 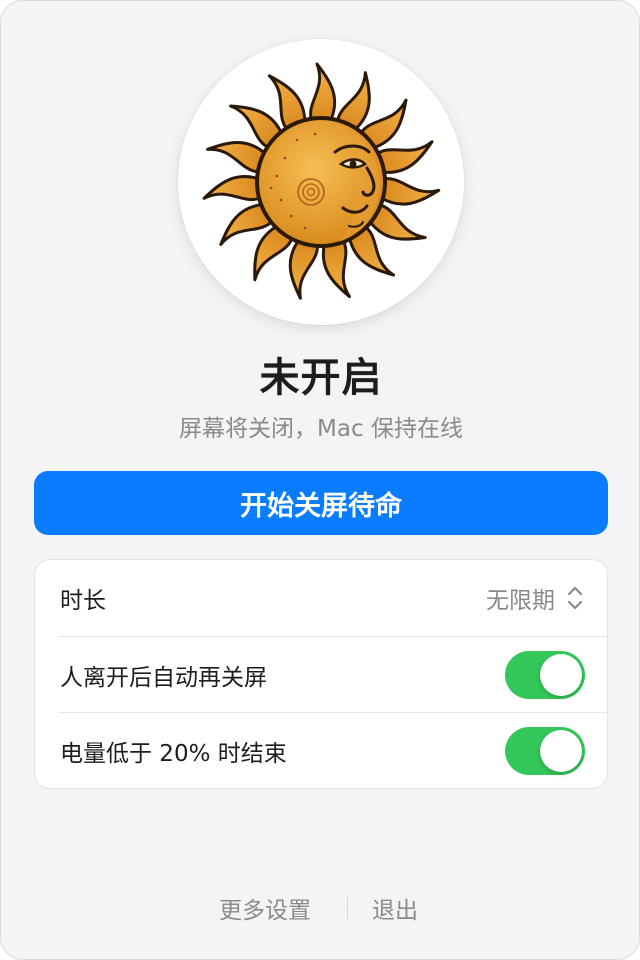 I want to click on footer-separator, so click(x=347, y=908).